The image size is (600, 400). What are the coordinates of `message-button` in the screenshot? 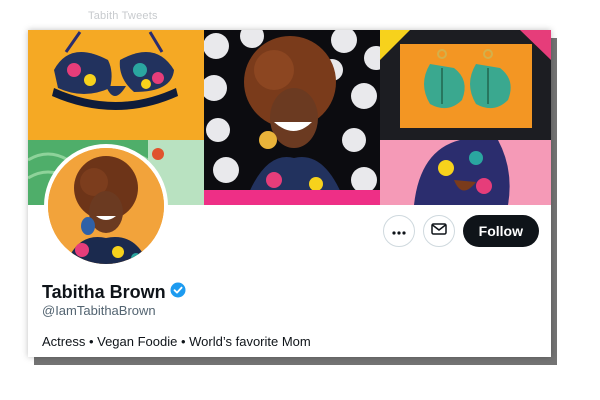 It's located at (438, 231).